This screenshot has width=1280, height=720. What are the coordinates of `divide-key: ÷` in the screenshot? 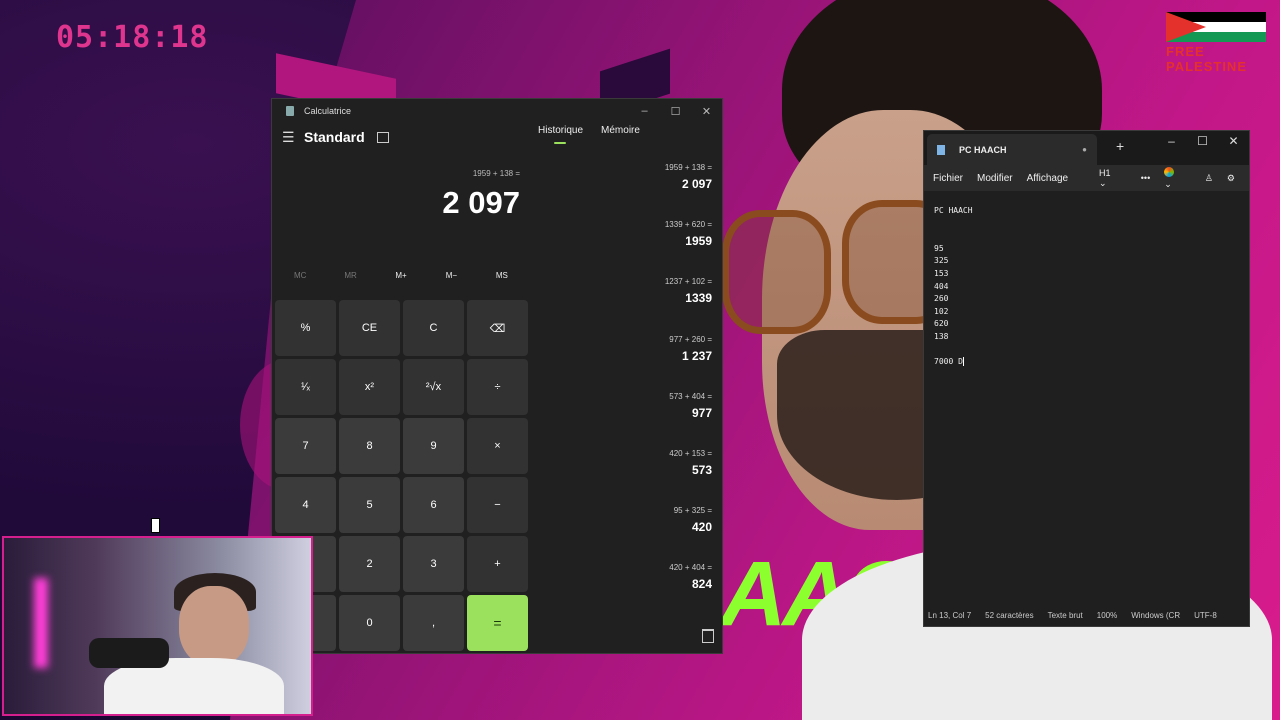 It's located at (497, 387).